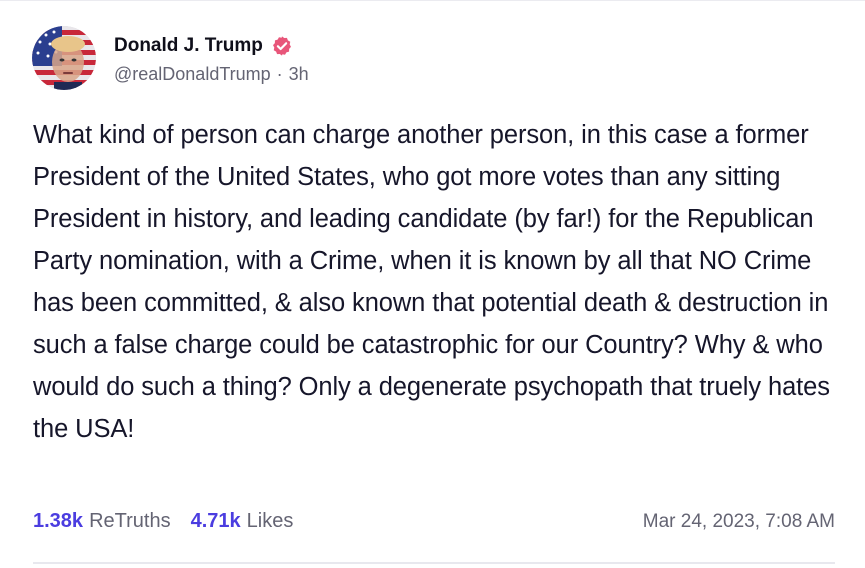 This screenshot has width=865, height=568. Describe the element at coordinates (130, 521) in the screenshot. I see `retruths-label: ReTruths` at that location.